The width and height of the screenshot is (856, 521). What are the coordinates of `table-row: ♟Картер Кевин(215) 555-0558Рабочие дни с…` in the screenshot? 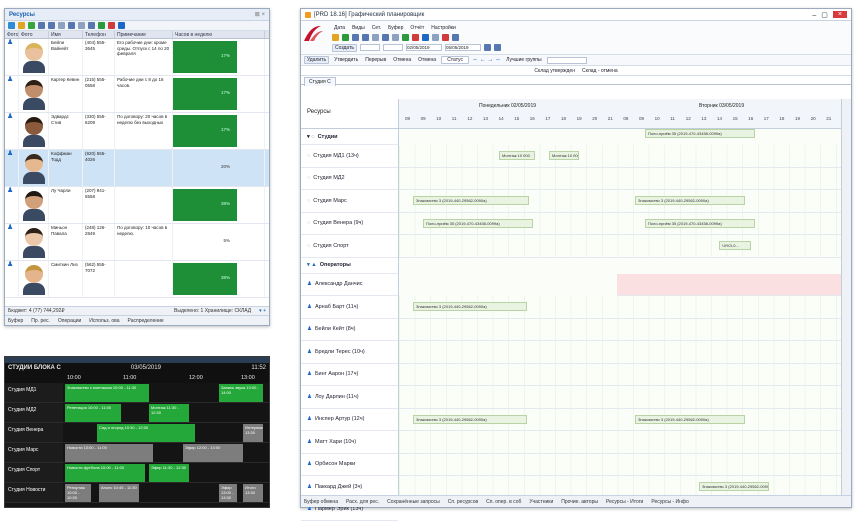 It's located at (137, 94).